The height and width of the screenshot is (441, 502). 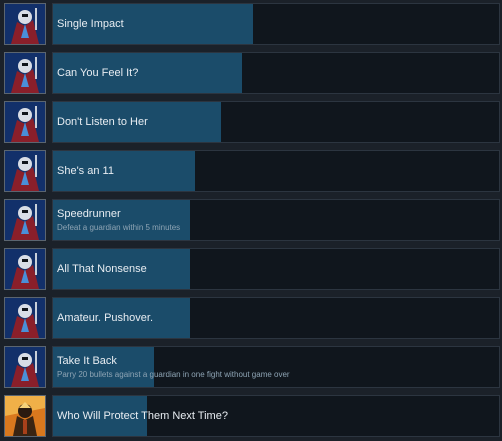 I want to click on progress-bar: All That Nonsense, so click(x=276, y=269).